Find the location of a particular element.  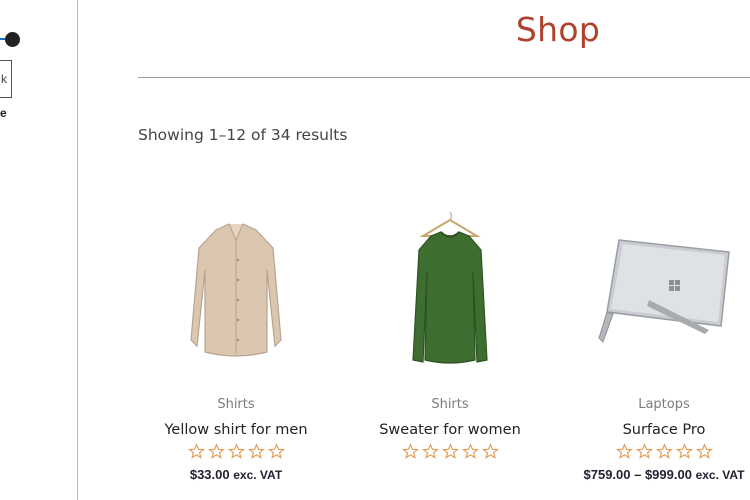

product-category: Laptops is located at coordinates (658, 404).